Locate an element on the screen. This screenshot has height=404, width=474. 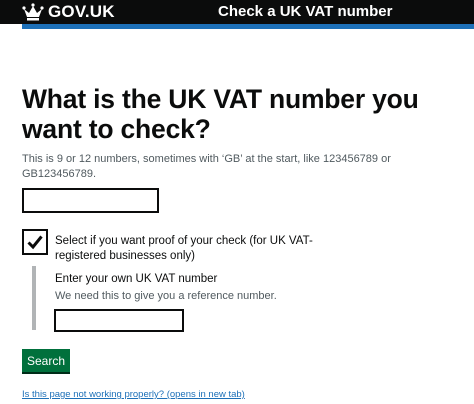
proof-checkbox is located at coordinates (35, 242).